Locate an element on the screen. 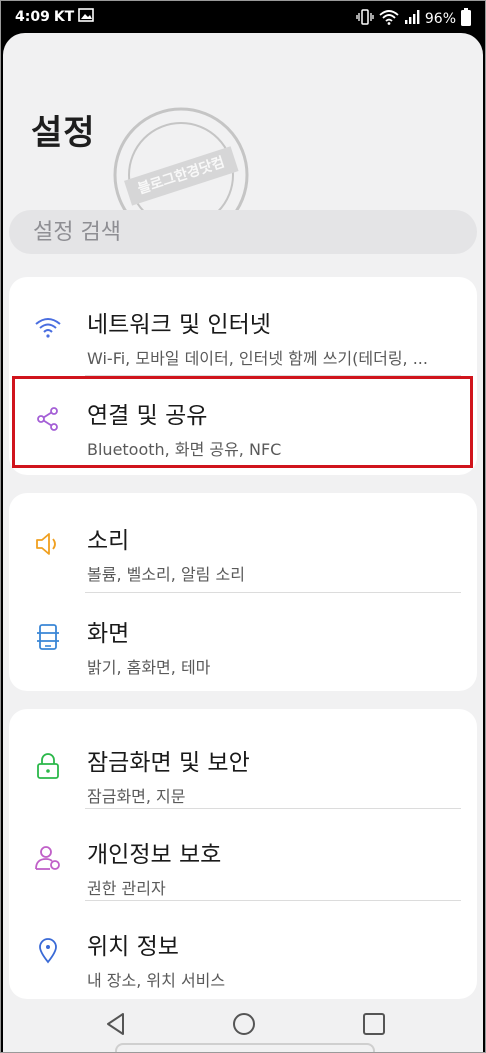  wifi-status-icon is located at coordinates (389, 19).